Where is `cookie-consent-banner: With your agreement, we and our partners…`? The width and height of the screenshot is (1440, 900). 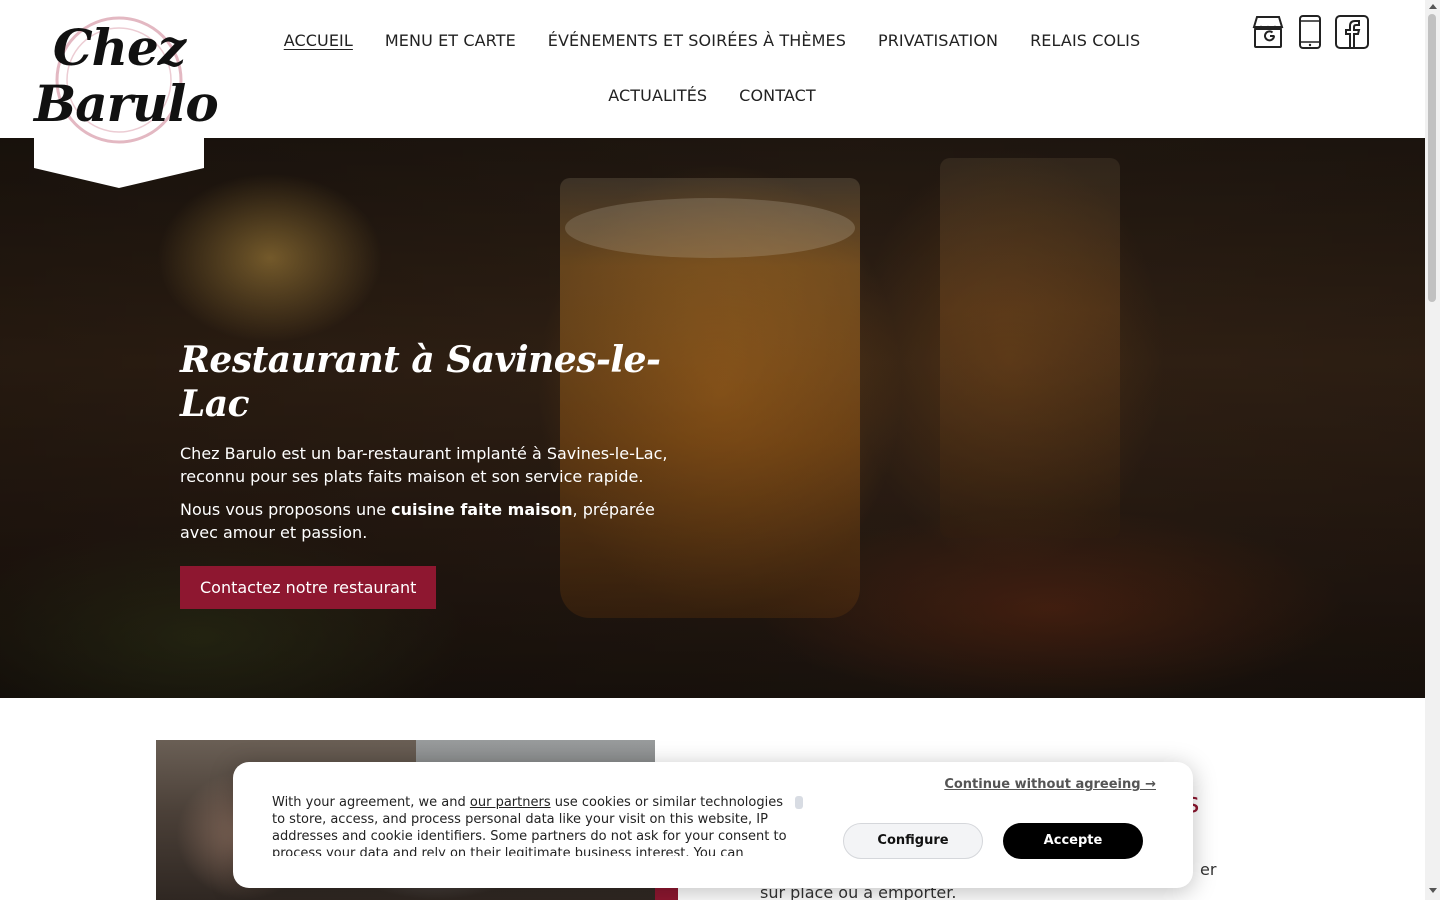
cookie-consent-banner: With your agreement, we and our partners… is located at coordinates (713, 825).